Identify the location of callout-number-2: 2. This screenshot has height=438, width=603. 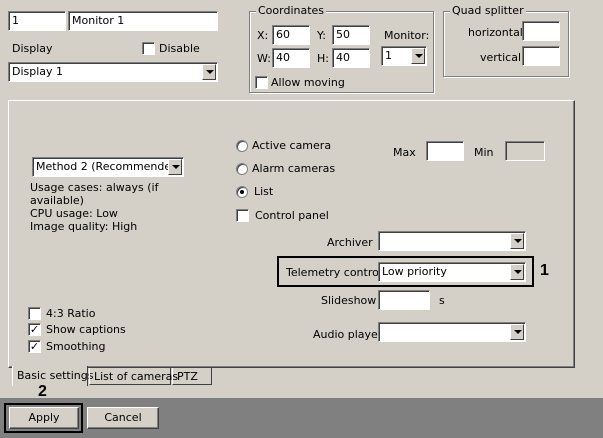
(42, 391).